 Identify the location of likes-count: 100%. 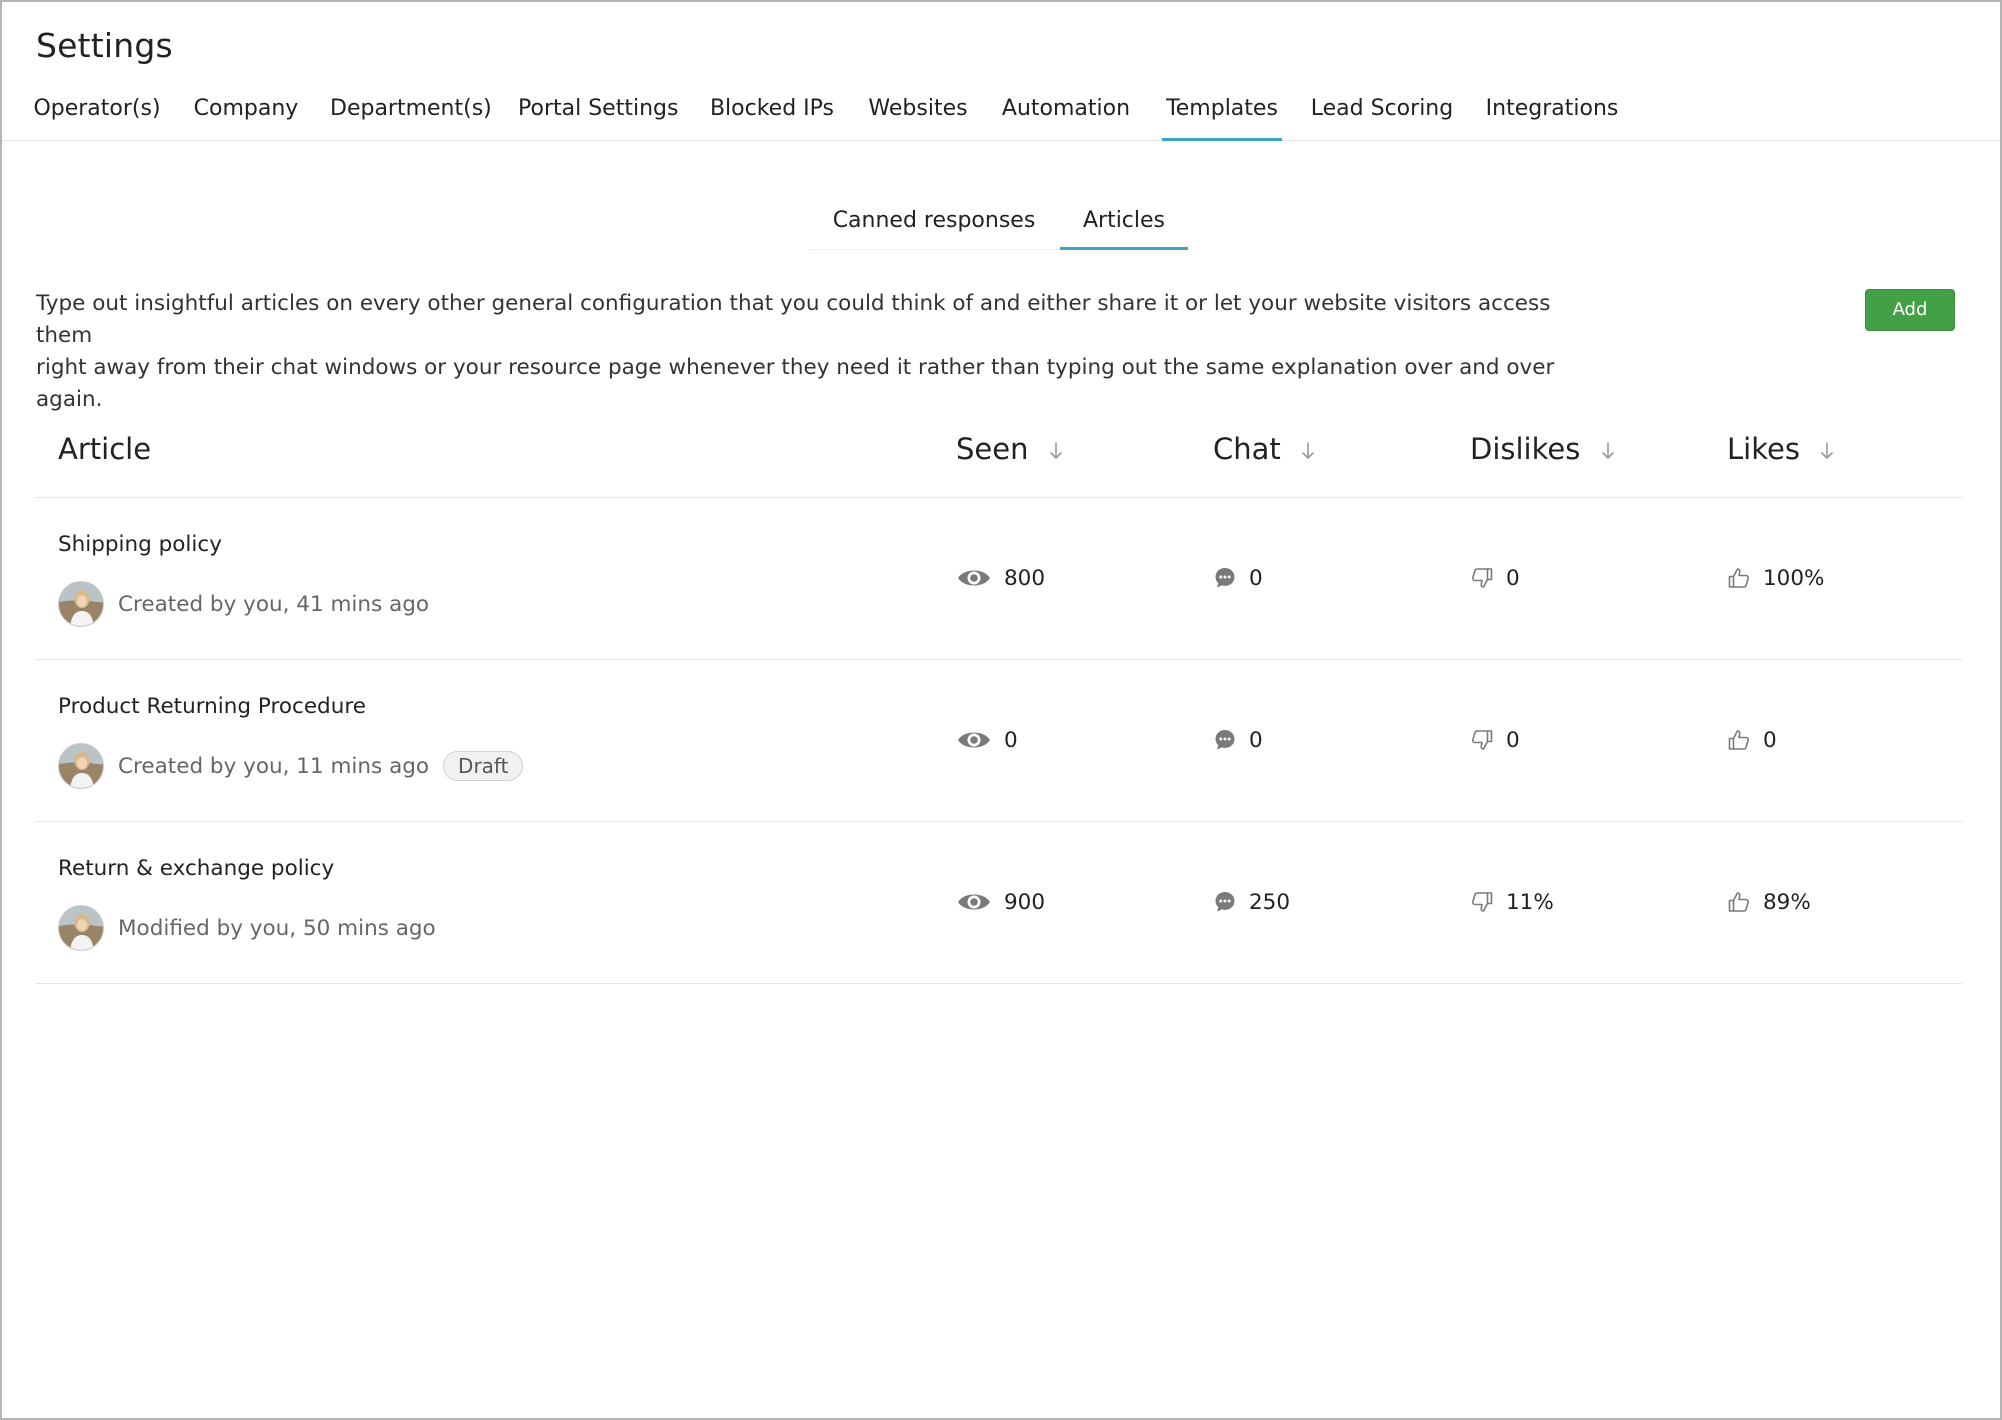
(1775, 578).